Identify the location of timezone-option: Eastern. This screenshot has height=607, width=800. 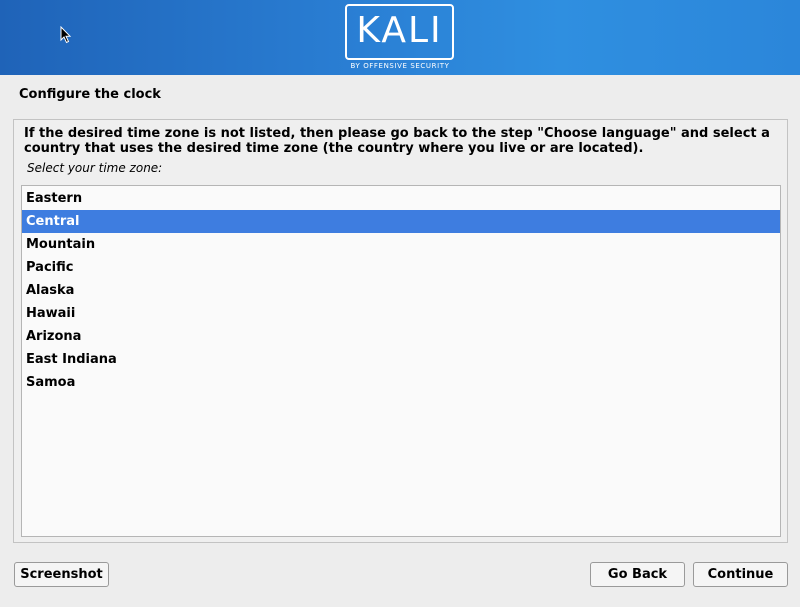
(401, 198).